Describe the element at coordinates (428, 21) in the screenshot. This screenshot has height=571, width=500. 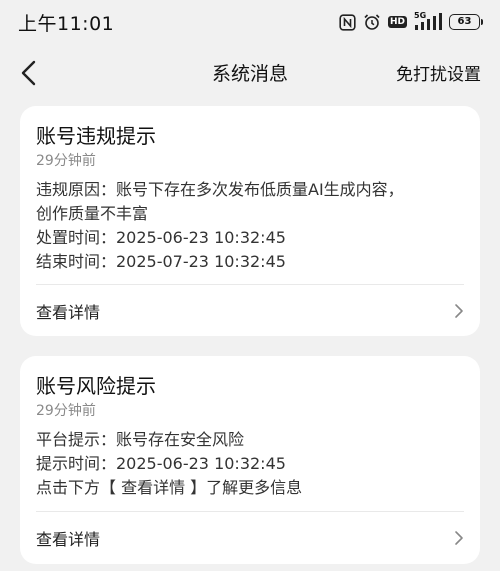
I see `signal-icon: 5G` at that location.